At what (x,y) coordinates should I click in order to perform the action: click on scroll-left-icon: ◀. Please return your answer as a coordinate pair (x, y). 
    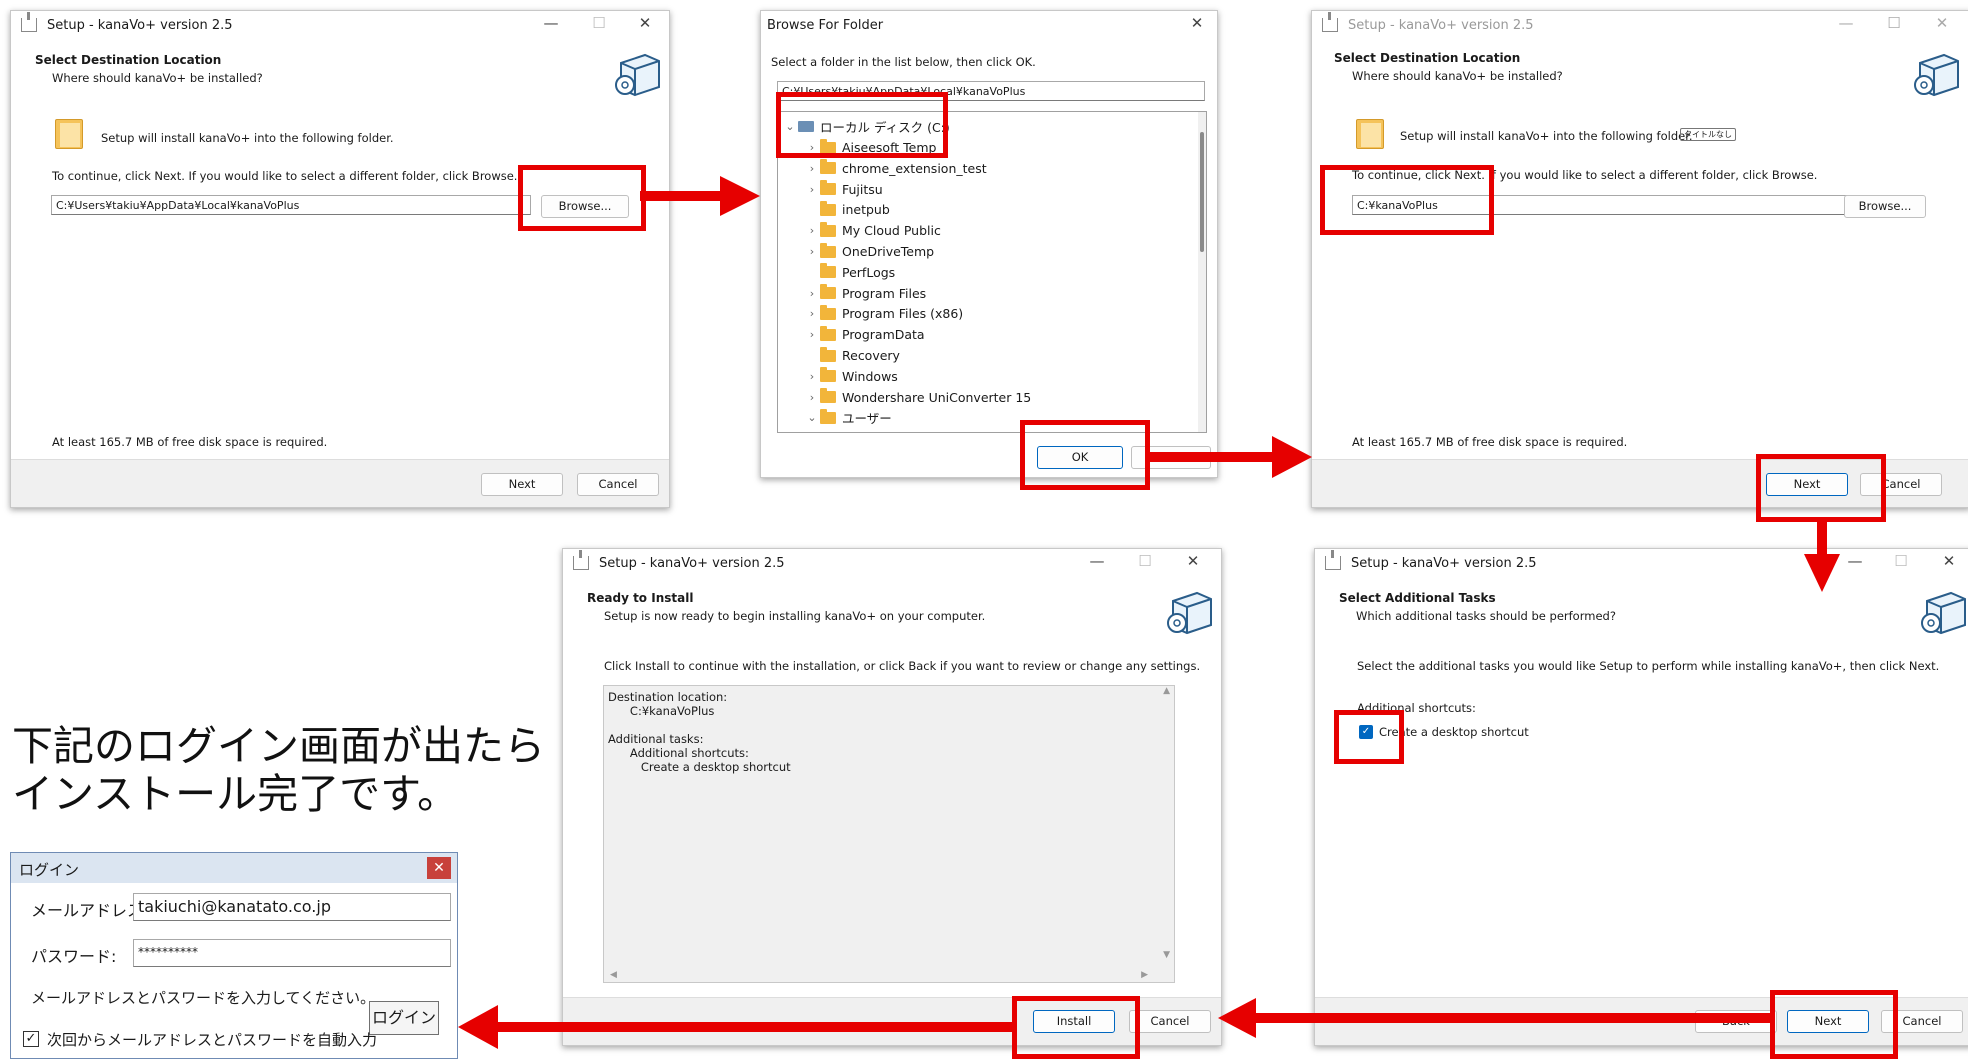
    Looking at the image, I should click on (613, 975).